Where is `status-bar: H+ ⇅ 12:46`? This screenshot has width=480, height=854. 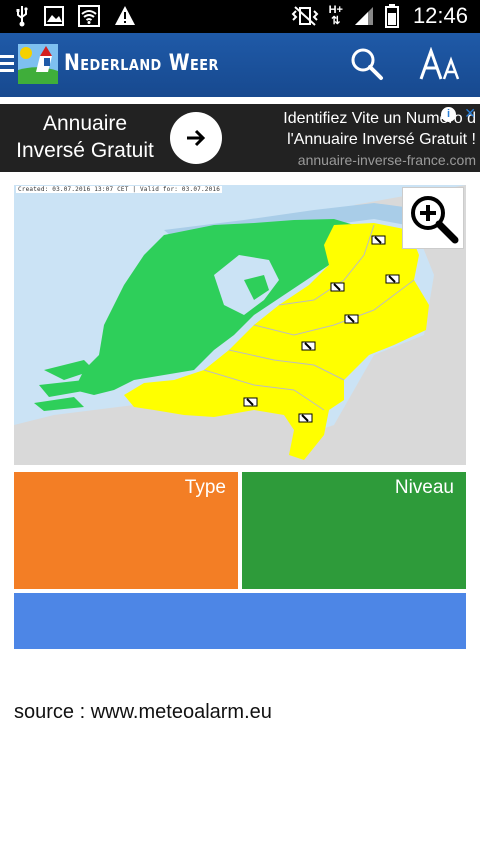
status-bar: H+ ⇅ 12:46 is located at coordinates (240, 16).